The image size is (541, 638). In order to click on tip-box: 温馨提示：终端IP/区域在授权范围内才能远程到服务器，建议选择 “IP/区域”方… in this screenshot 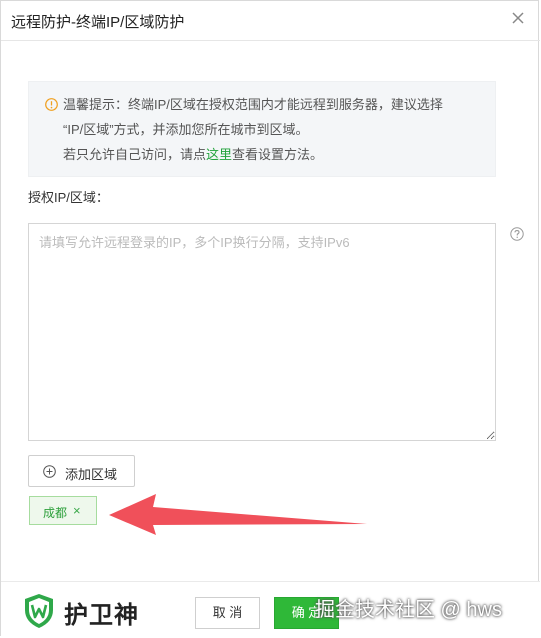, I will do `click(262, 129)`.